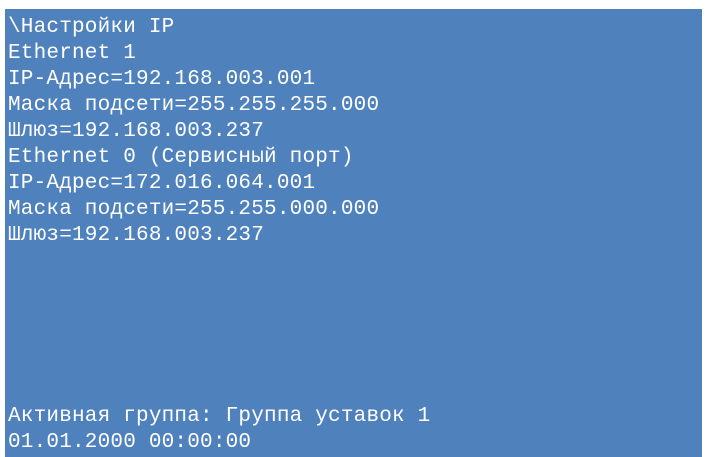 The image size is (707, 457). Describe the element at coordinates (219, 416) in the screenshot. I see `active-settings-group-status: Активная группа: Группа уставок 1` at that location.